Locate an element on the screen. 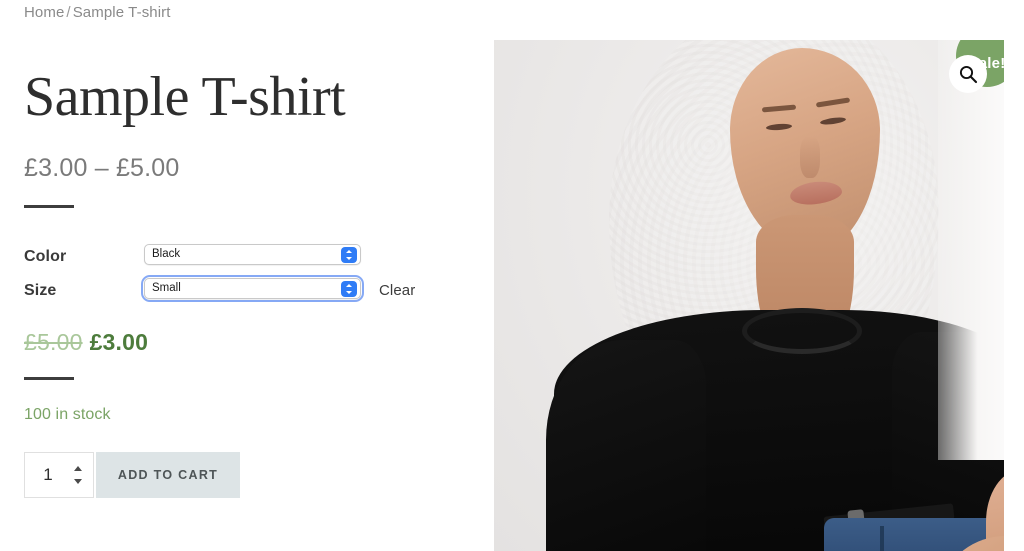 The height and width of the screenshot is (551, 1024). color-select: Black is located at coordinates (252, 254).